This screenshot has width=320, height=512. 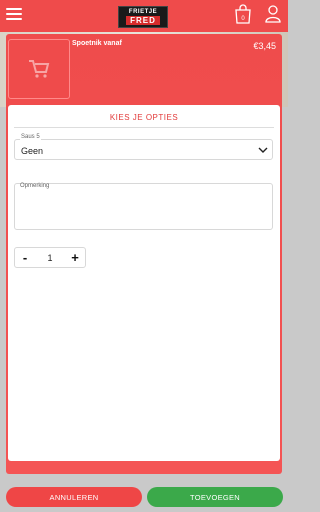 I want to click on logo-line1: FRIETJE, so click(x=143, y=12).